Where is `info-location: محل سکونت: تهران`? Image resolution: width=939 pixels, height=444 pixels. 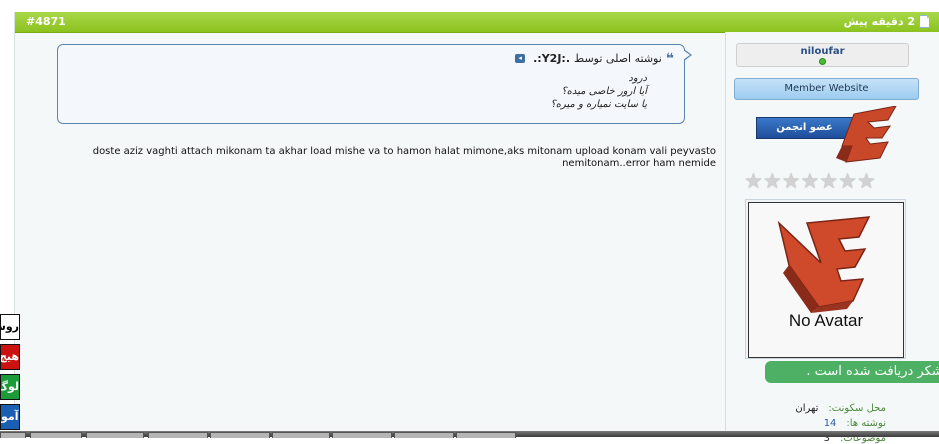 info-location: محل سکونت: تهران is located at coordinates (840, 408).